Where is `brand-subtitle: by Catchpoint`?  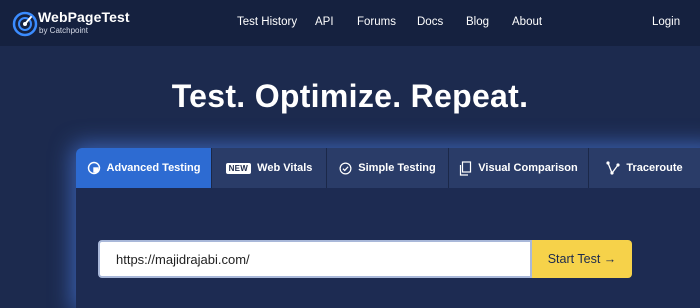
brand-subtitle: by Catchpoint is located at coordinates (63, 30).